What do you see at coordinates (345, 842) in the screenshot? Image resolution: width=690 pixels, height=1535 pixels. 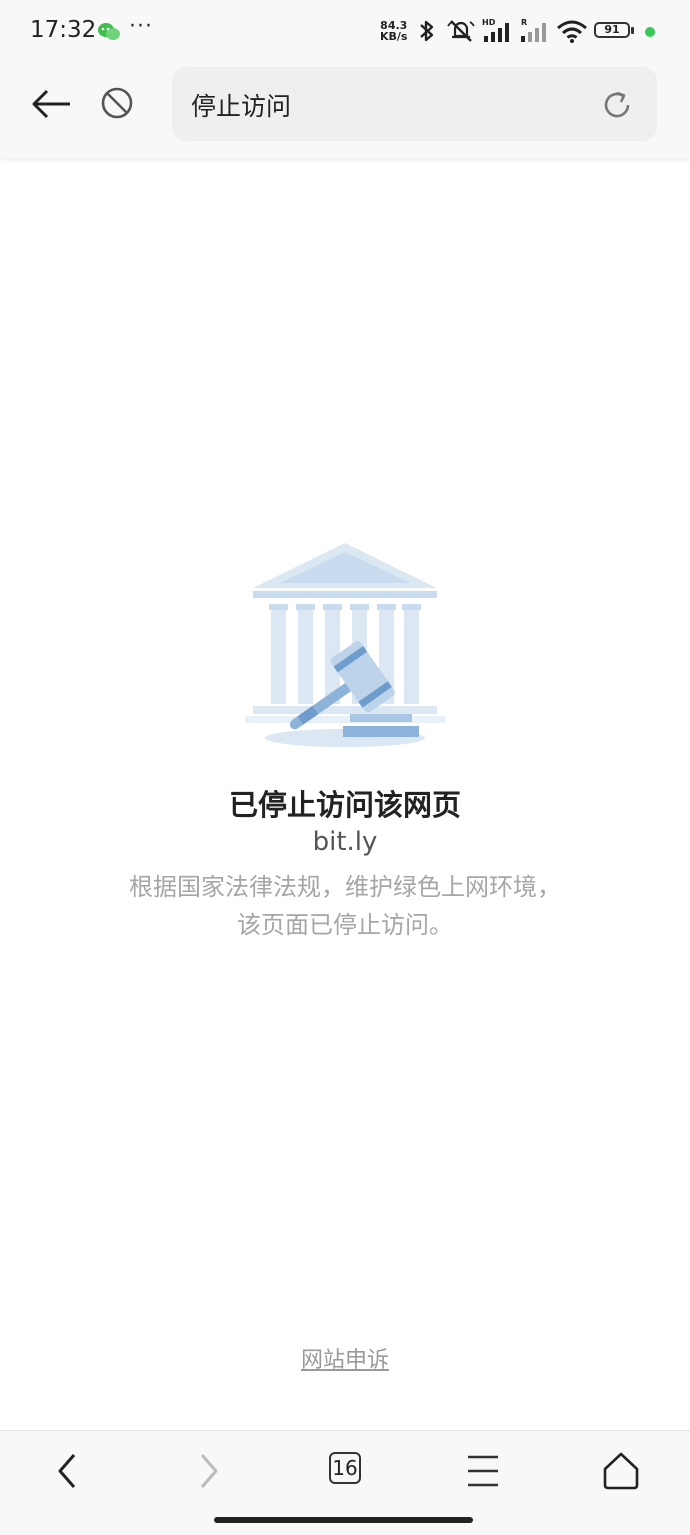 I see `blocked-domain: bit.ly` at bounding box center [345, 842].